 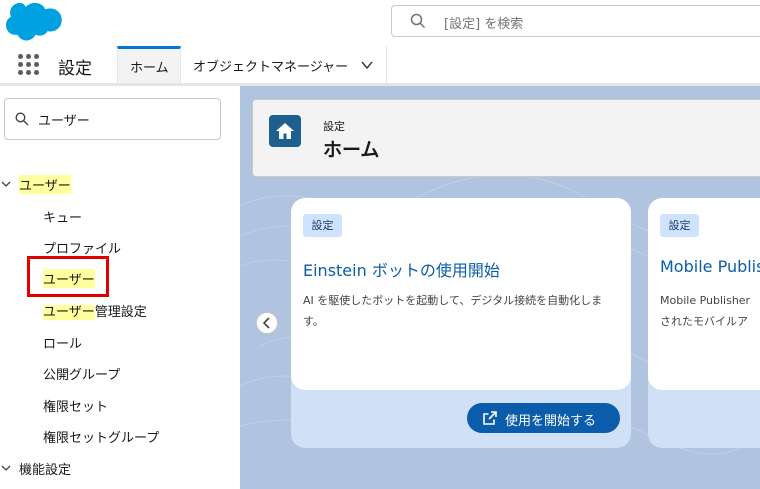 What do you see at coordinates (82, 247) in the screenshot?
I see `tree-item-profiles: プロファイル` at bounding box center [82, 247].